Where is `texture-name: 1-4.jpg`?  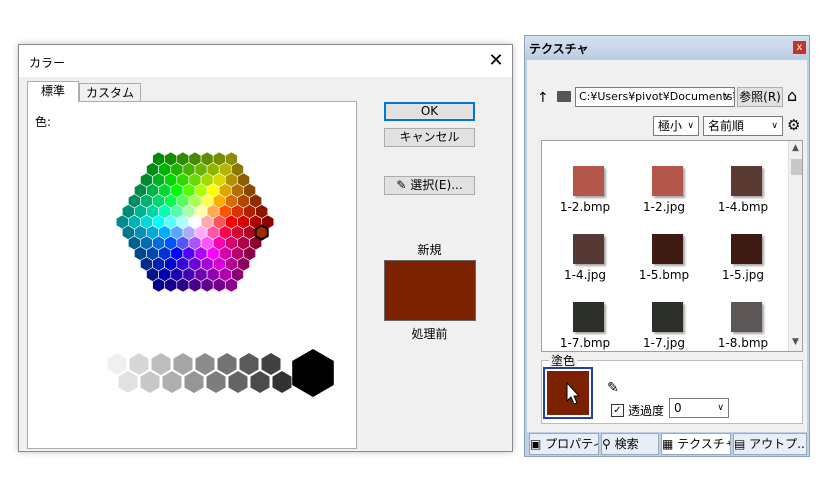 texture-name: 1-4.jpg is located at coordinates (585, 275).